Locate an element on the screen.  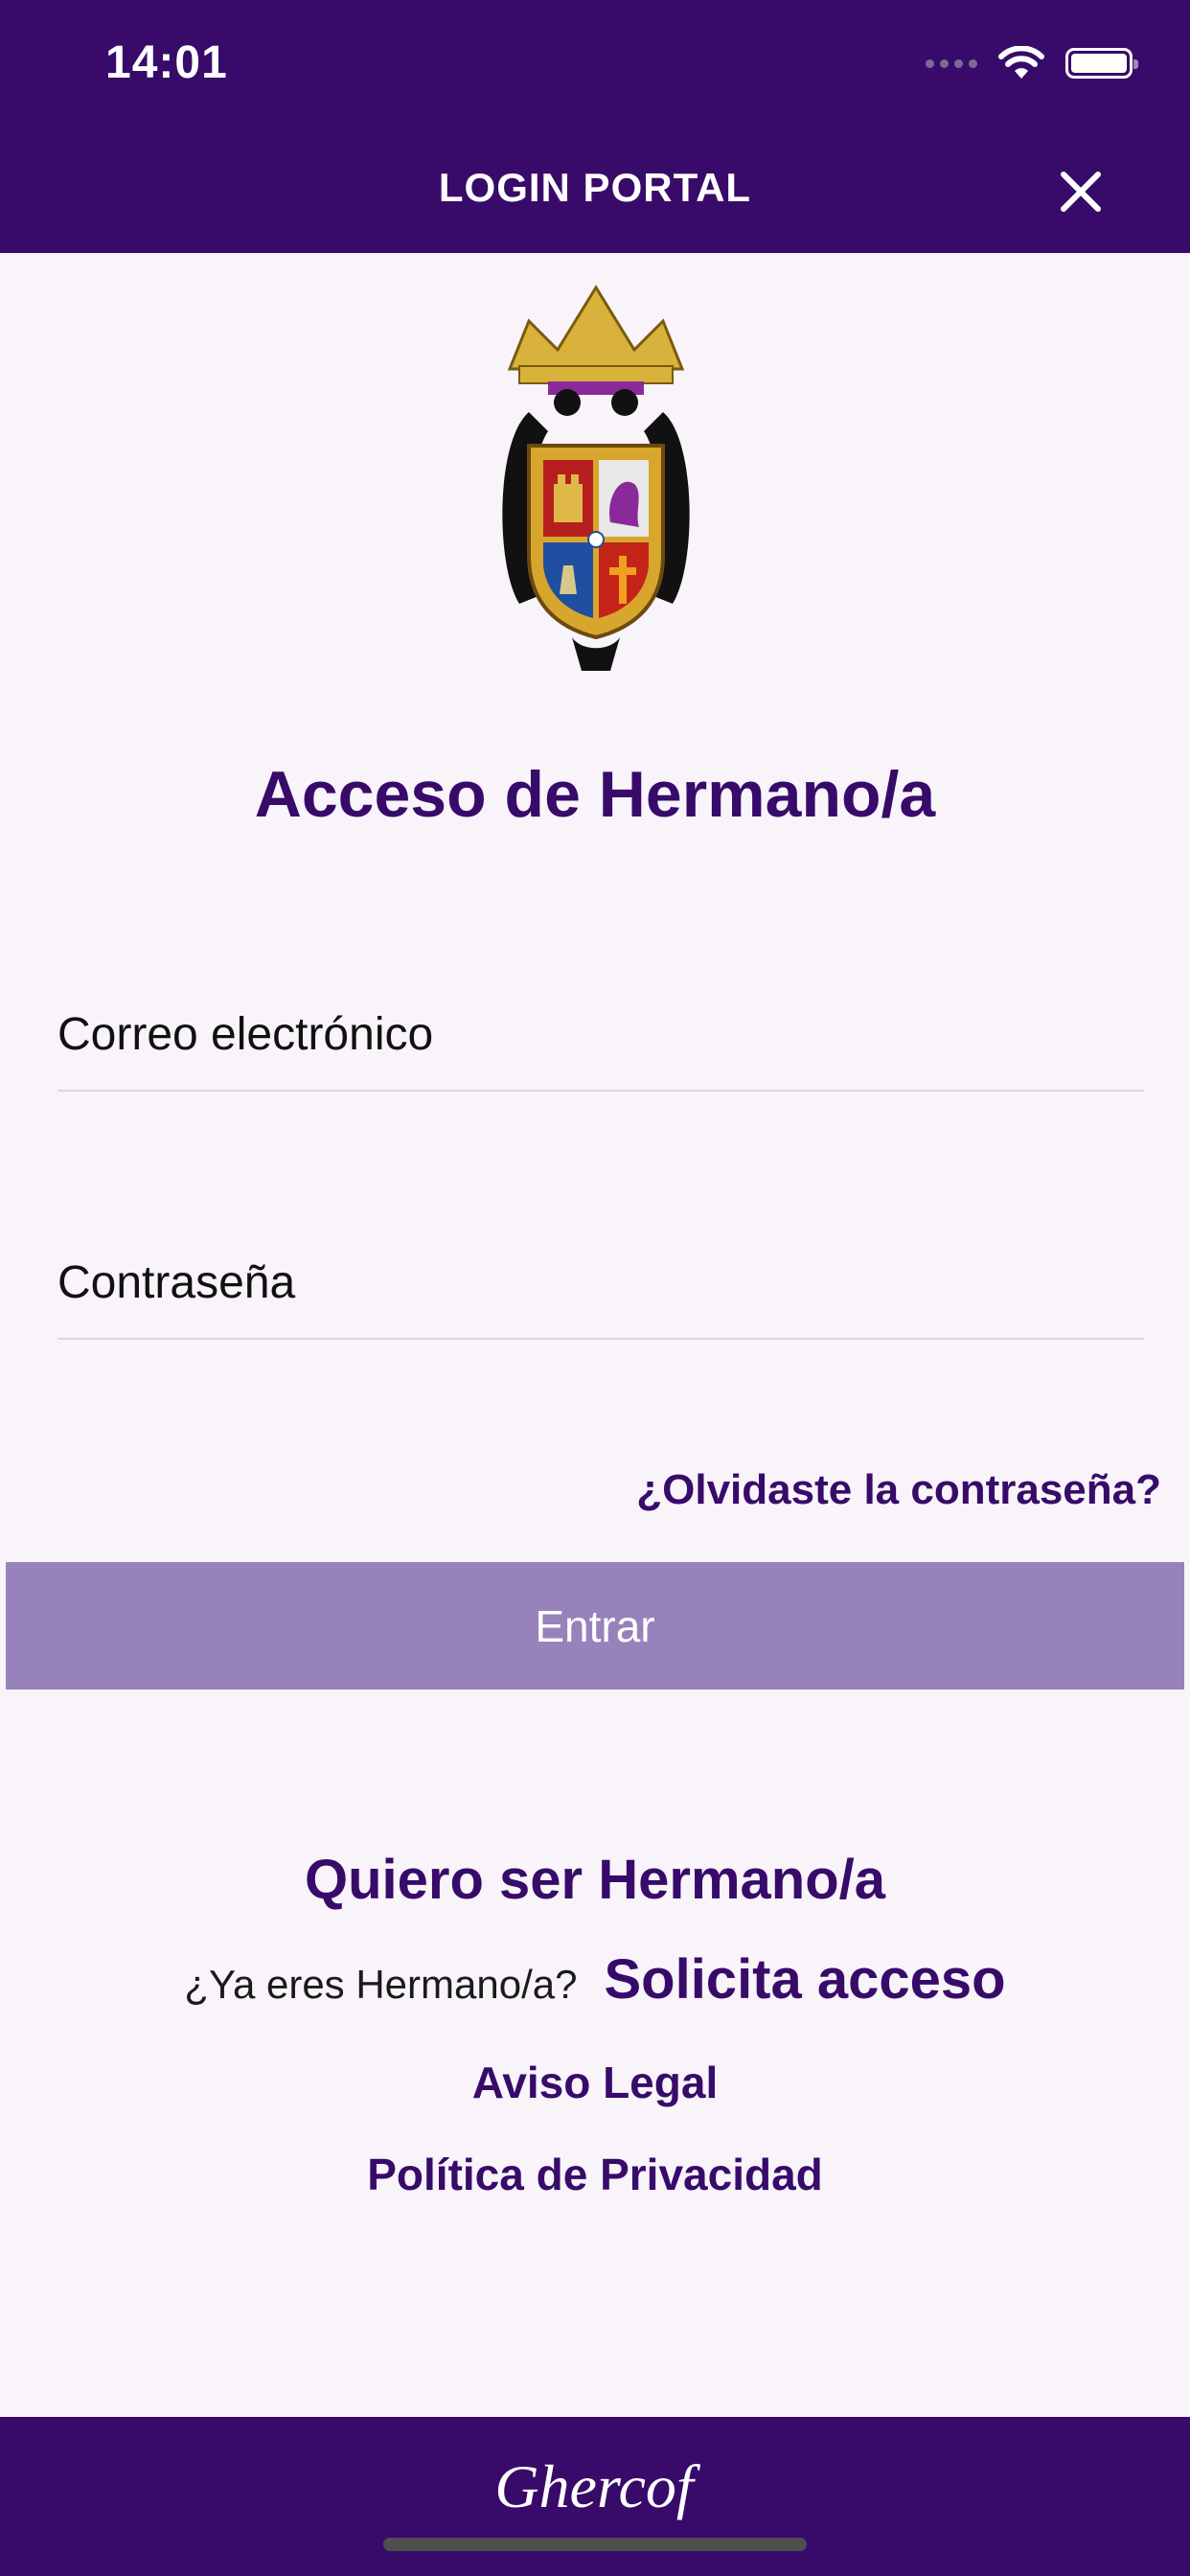
home-indicator is located at coordinates (595, 2544).